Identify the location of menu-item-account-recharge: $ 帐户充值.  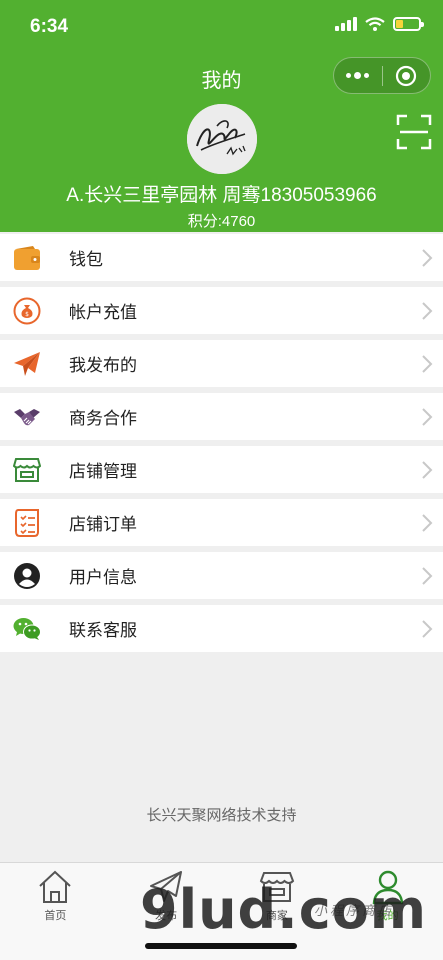
(221, 310).